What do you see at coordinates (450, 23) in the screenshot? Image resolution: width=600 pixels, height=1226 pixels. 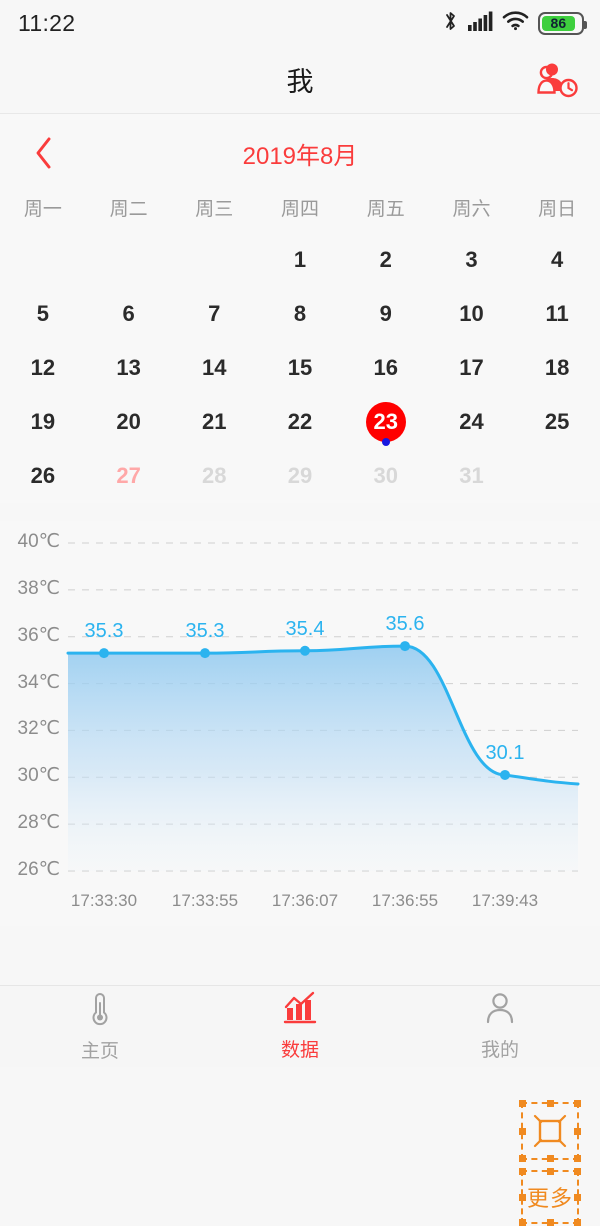 I see `bluetooth-icon` at bounding box center [450, 23].